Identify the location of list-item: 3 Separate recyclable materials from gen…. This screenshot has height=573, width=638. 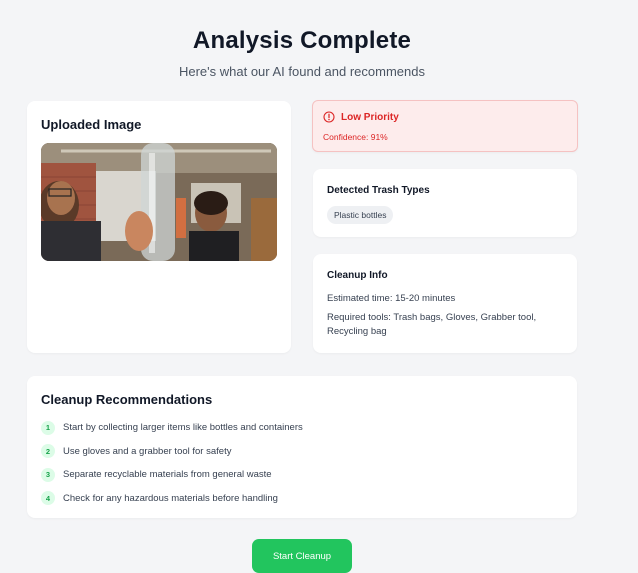
(172, 475).